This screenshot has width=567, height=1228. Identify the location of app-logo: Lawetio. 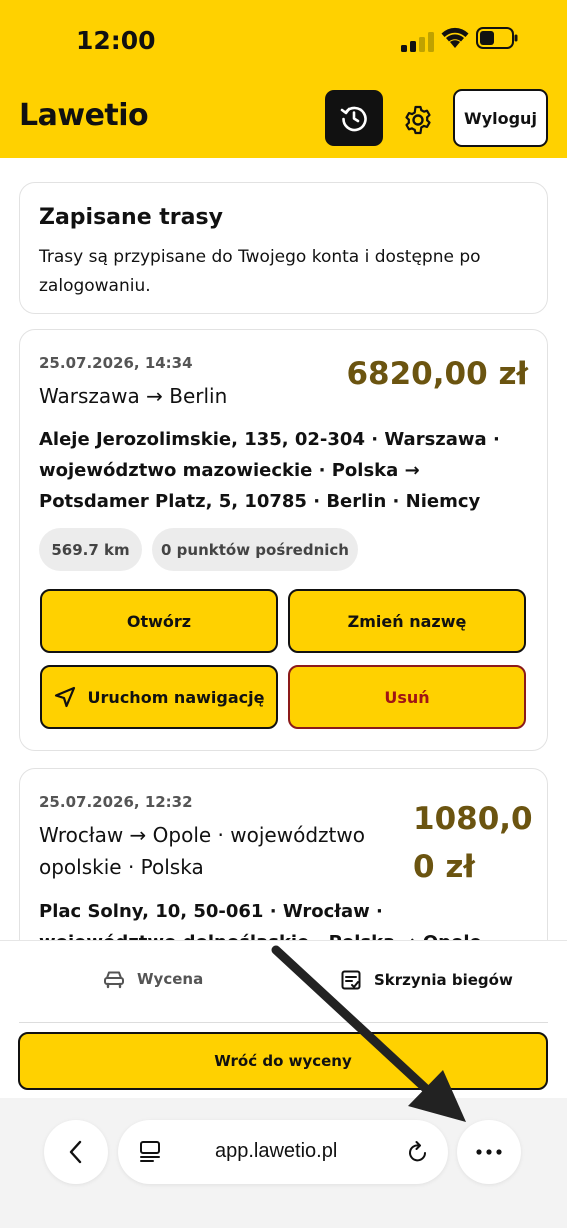
(84, 115).